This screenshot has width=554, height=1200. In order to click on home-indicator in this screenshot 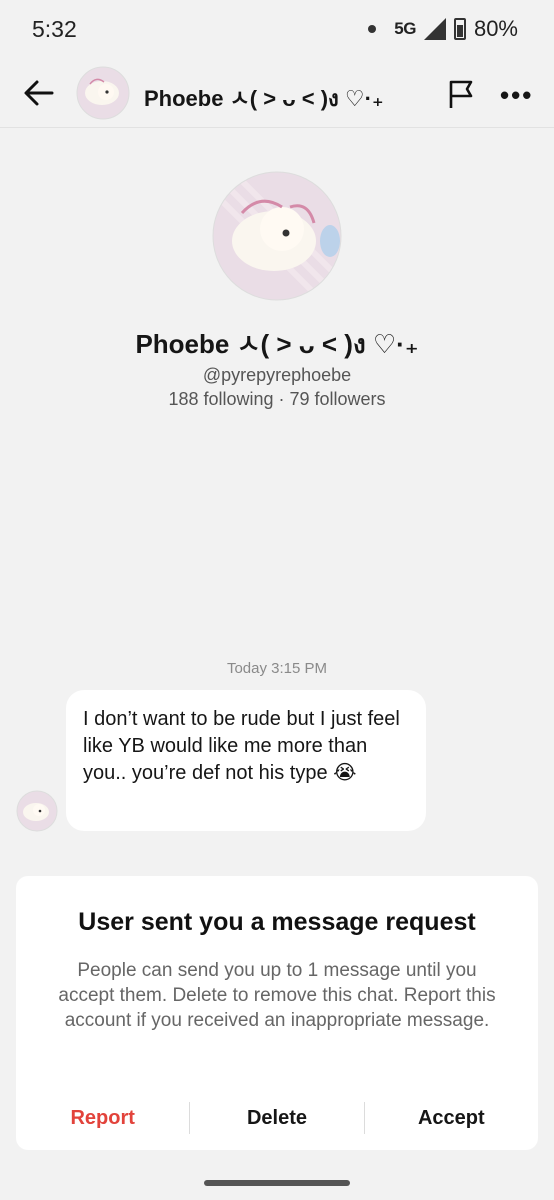, I will do `click(277, 1183)`.